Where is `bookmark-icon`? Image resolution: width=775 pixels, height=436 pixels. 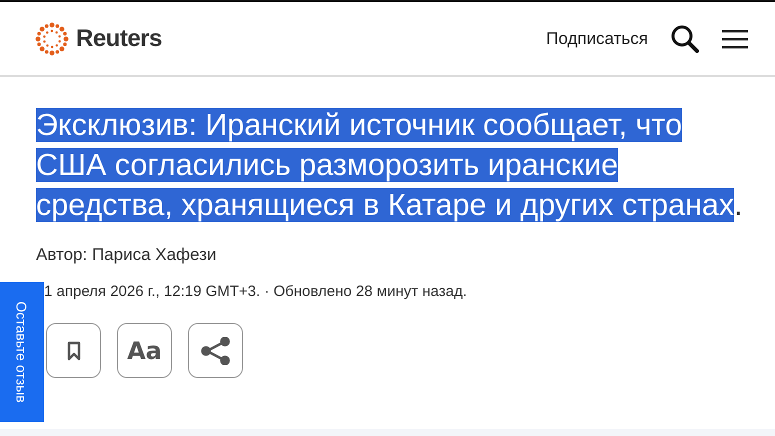 bookmark-icon is located at coordinates (73, 350).